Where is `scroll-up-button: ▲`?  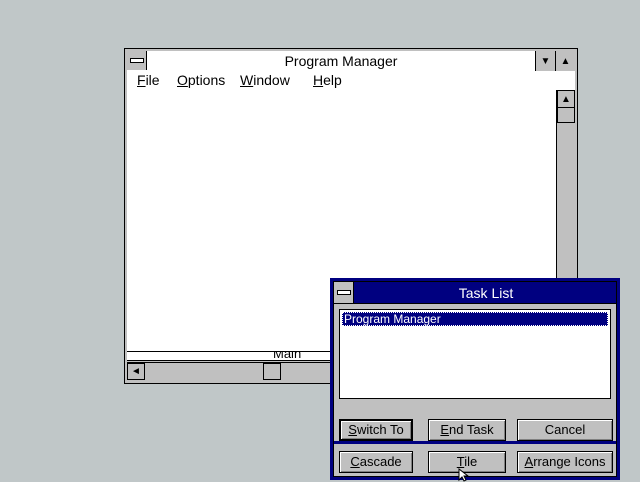 scroll-up-button: ▲ is located at coordinates (566, 99).